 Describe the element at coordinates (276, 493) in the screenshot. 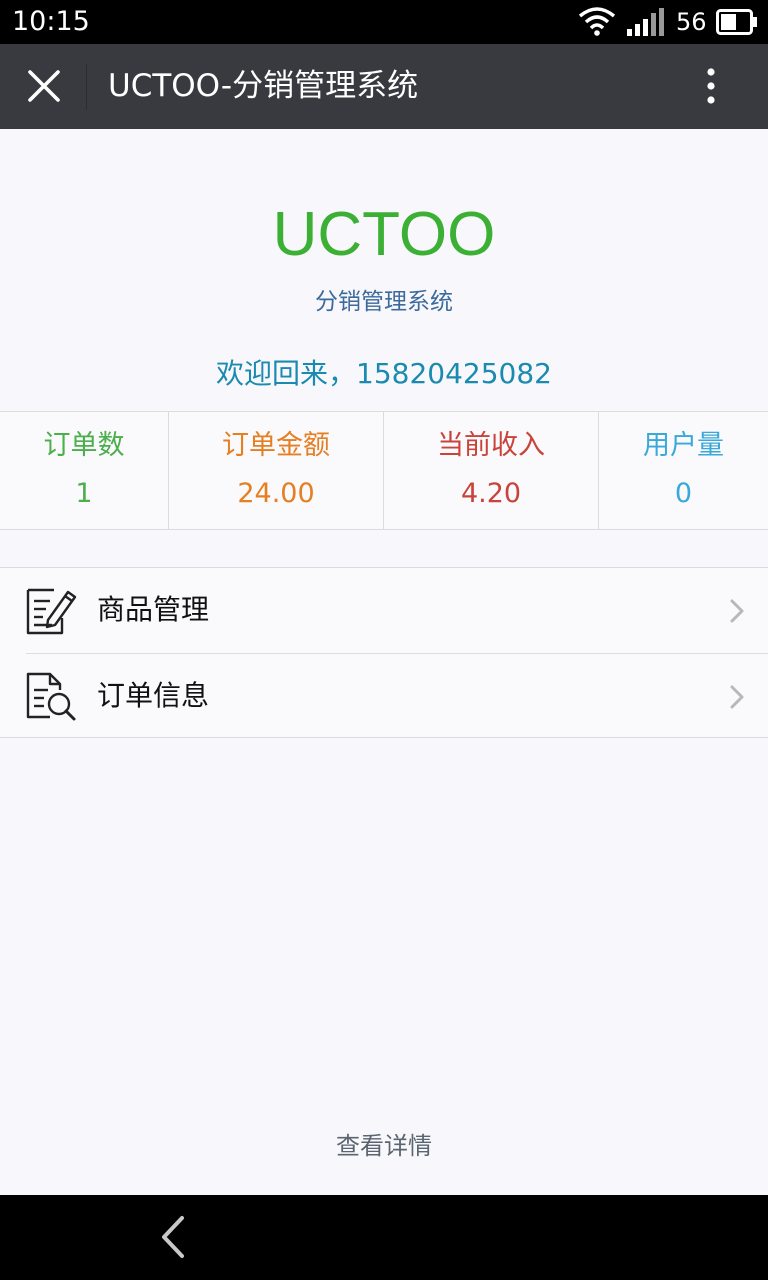

I see `stat-value: 24.00` at that location.